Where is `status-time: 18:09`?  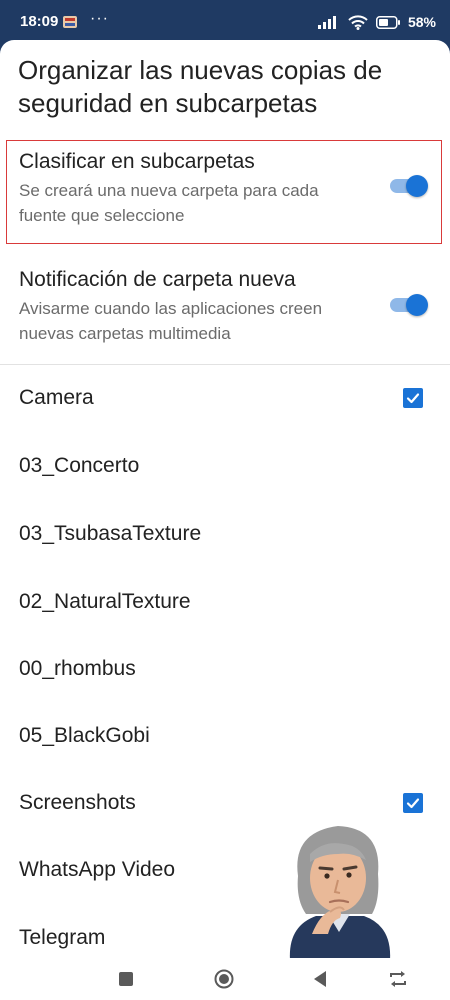 status-time: 18:09 is located at coordinates (39, 21).